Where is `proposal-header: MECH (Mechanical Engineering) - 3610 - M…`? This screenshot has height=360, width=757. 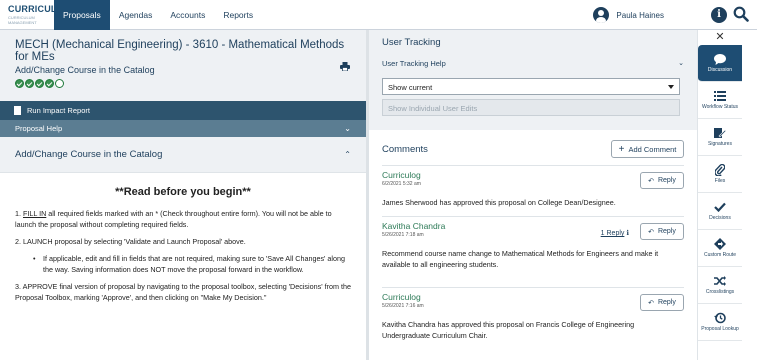
proposal-header: MECH (Mechanical Engineering) - 3610 - M… is located at coordinates (183, 65).